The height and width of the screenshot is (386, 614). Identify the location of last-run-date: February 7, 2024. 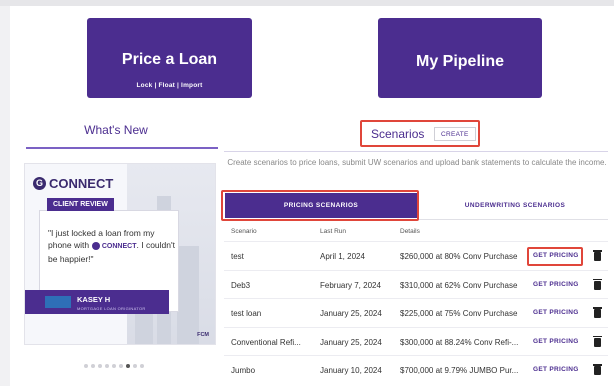
(350, 285).